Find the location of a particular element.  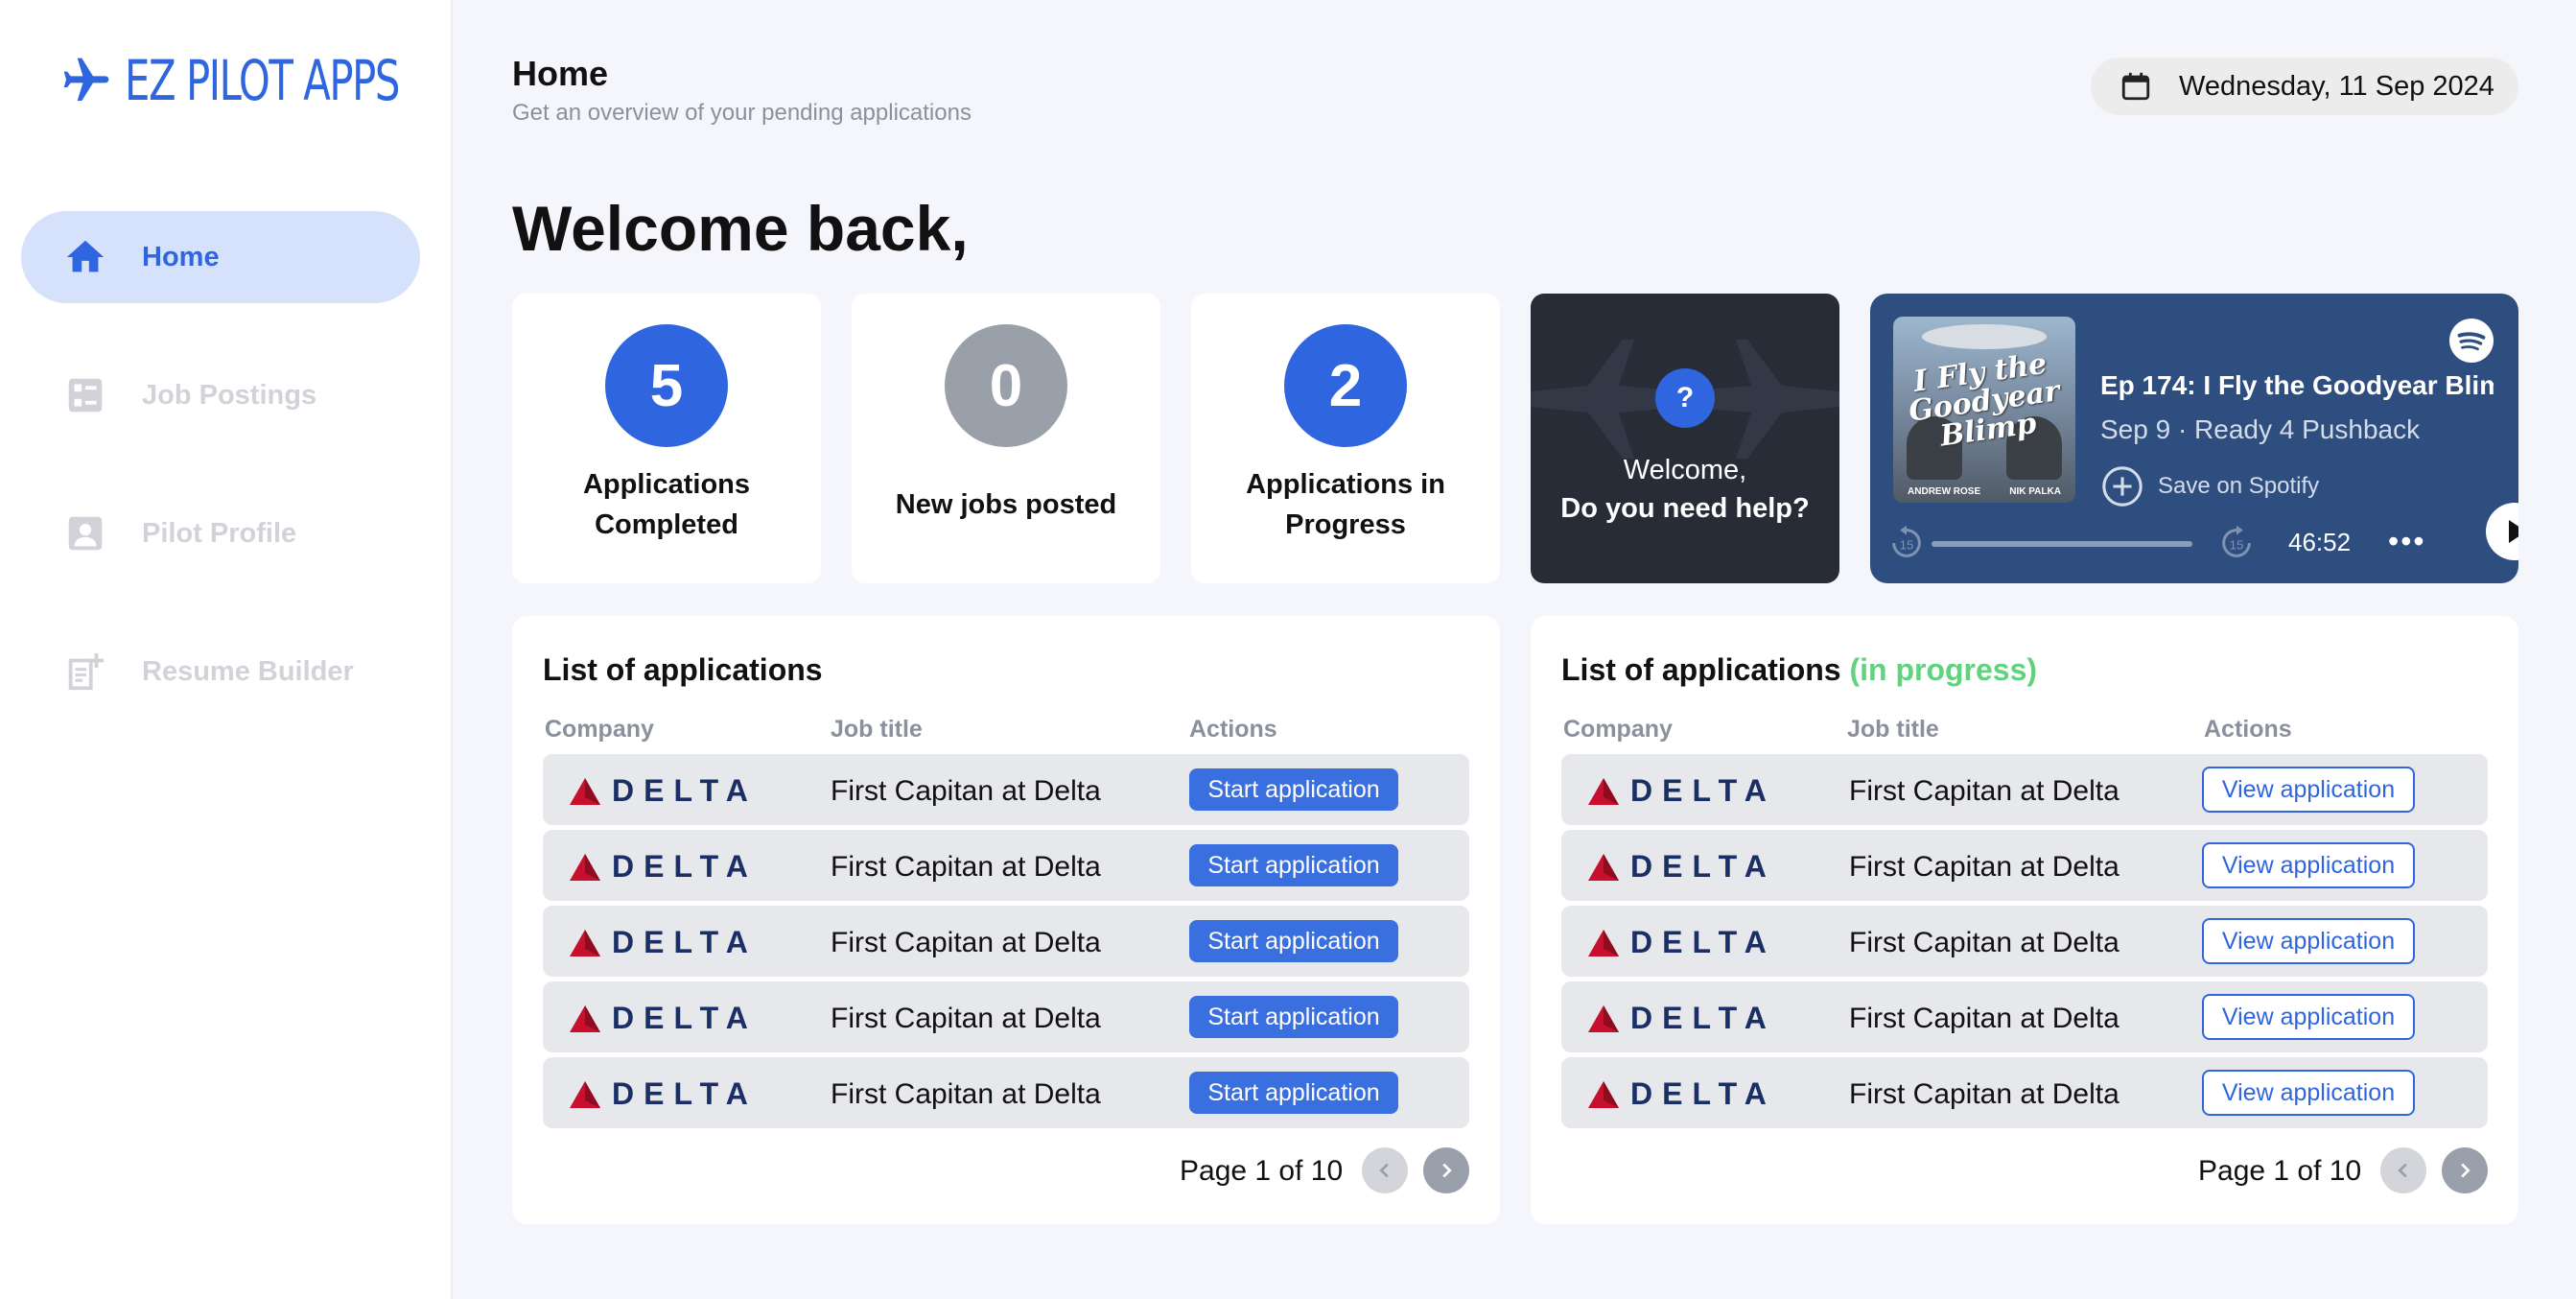

sidebar-item-pilot-profile: Pilot Profile is located at coordinates (220, 533).